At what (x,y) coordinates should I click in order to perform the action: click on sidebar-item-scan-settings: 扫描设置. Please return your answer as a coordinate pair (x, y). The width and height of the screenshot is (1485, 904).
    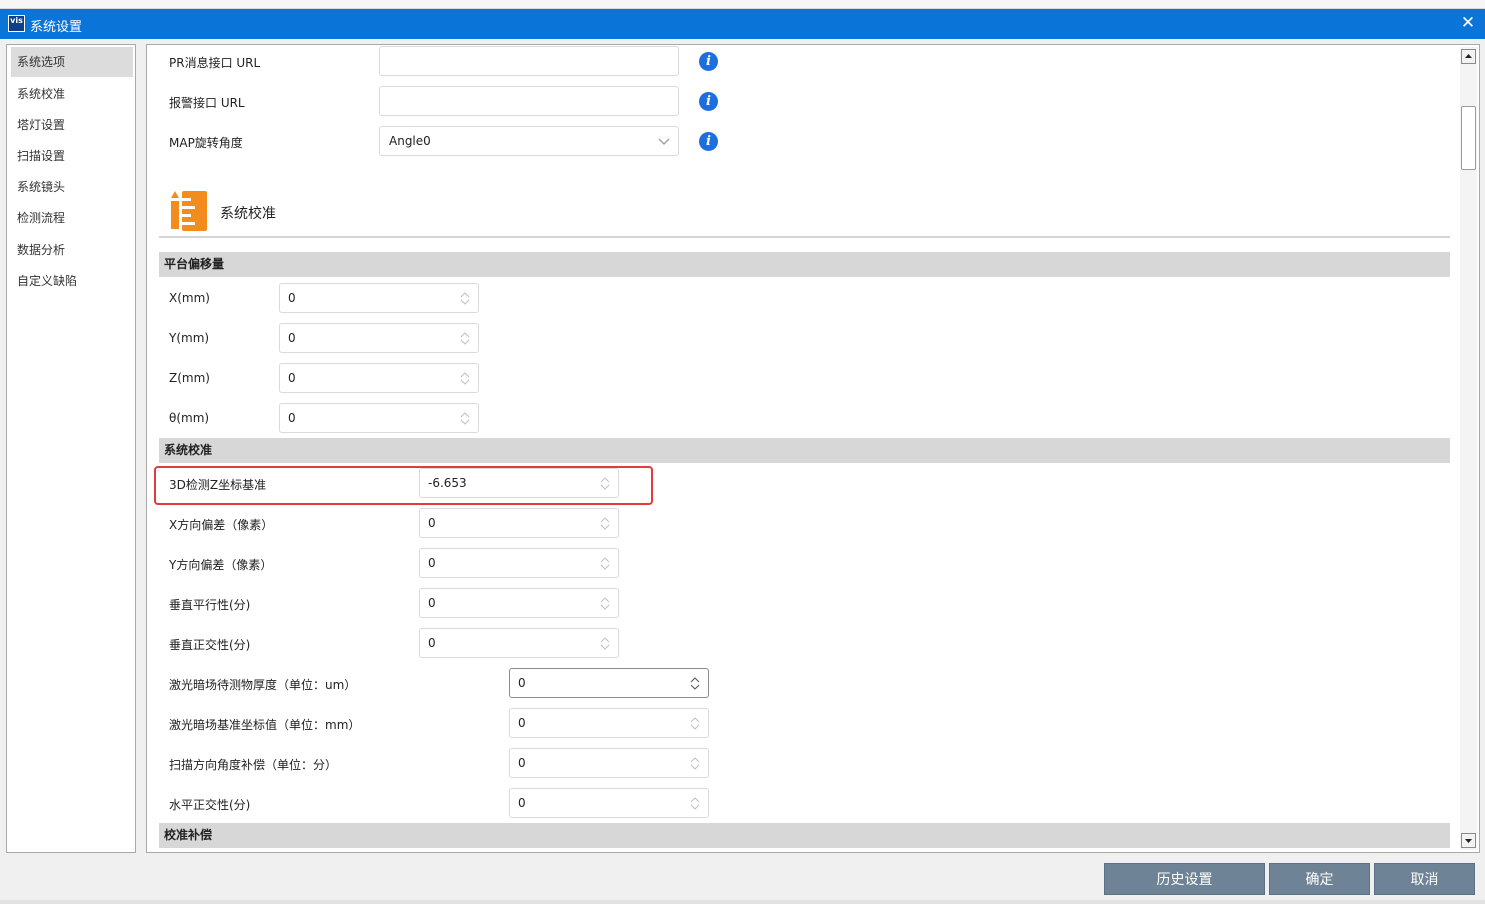
    Looking at the image, I should click on (72, 156).